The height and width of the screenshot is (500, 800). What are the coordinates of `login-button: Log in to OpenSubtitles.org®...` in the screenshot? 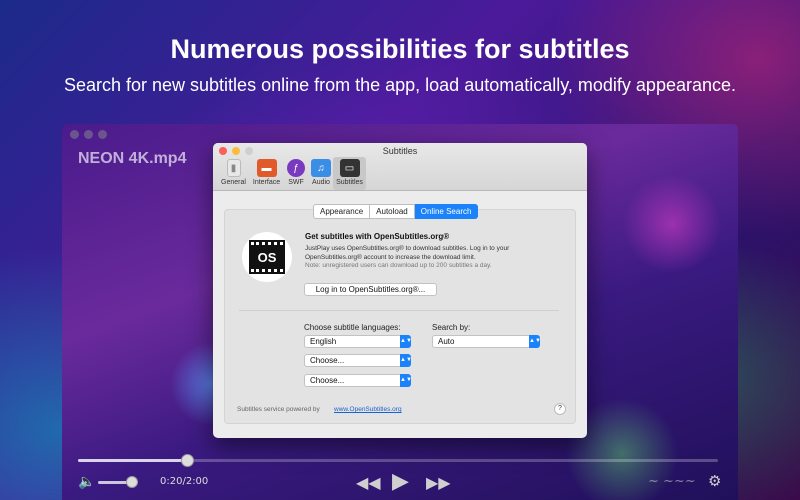 It's located at (370, 289).